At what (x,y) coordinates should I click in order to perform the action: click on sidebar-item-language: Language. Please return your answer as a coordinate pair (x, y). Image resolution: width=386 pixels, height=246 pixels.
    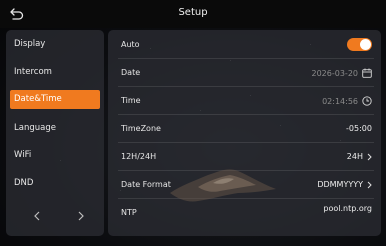
    Looking at the image, I should click on (55, 128).